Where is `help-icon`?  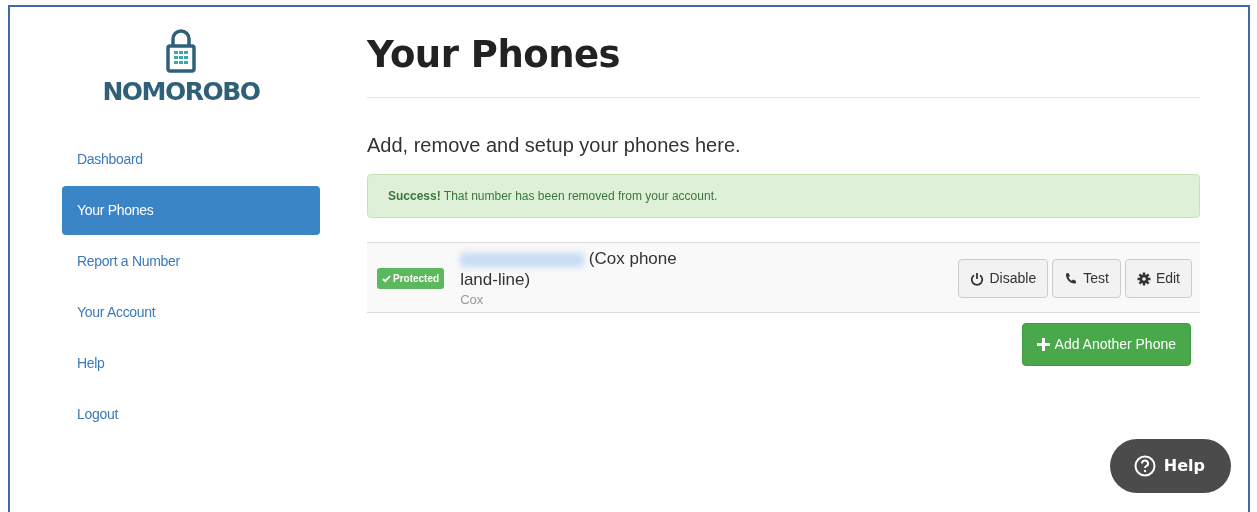 help-icon is located at coordinates (1144, 466).